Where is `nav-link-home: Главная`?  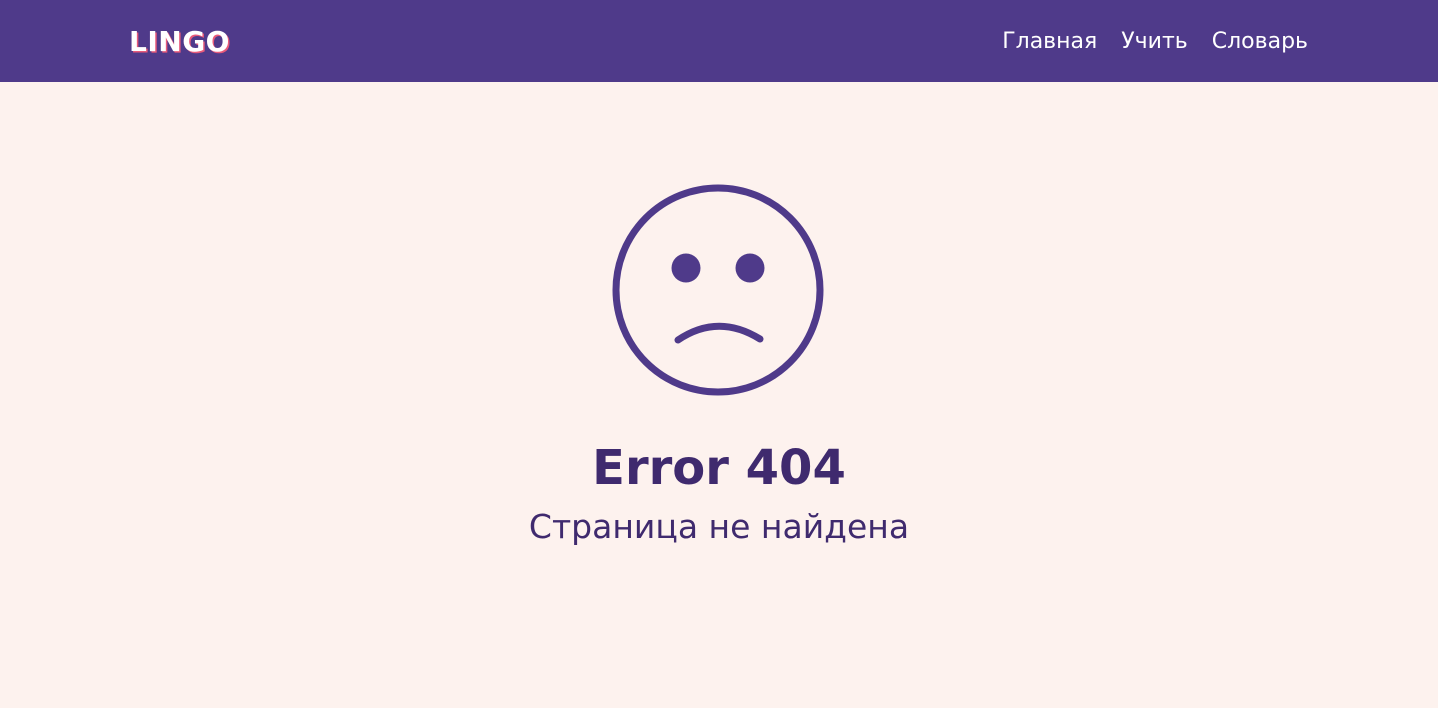 nav-link-home: Главная is located at coordinates (1049, 42).